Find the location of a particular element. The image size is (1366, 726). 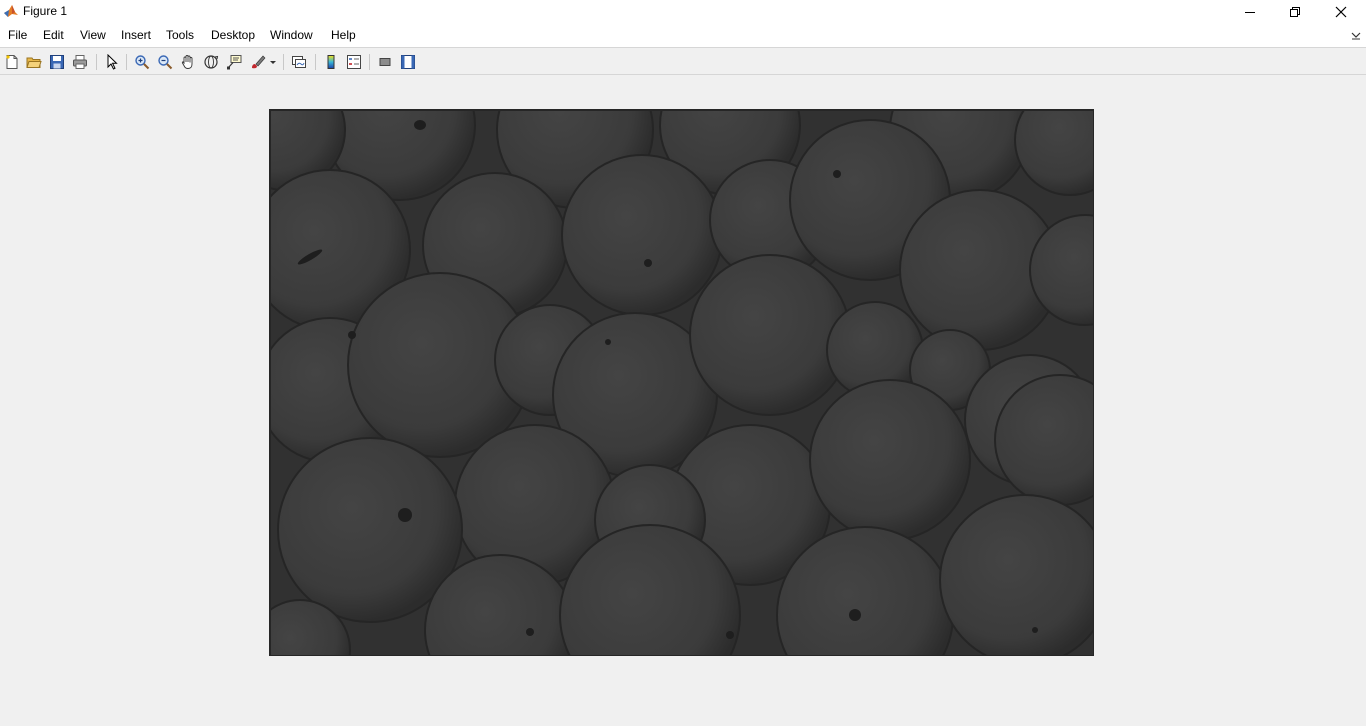

restore-icon is located at coordinates (1295, 12).